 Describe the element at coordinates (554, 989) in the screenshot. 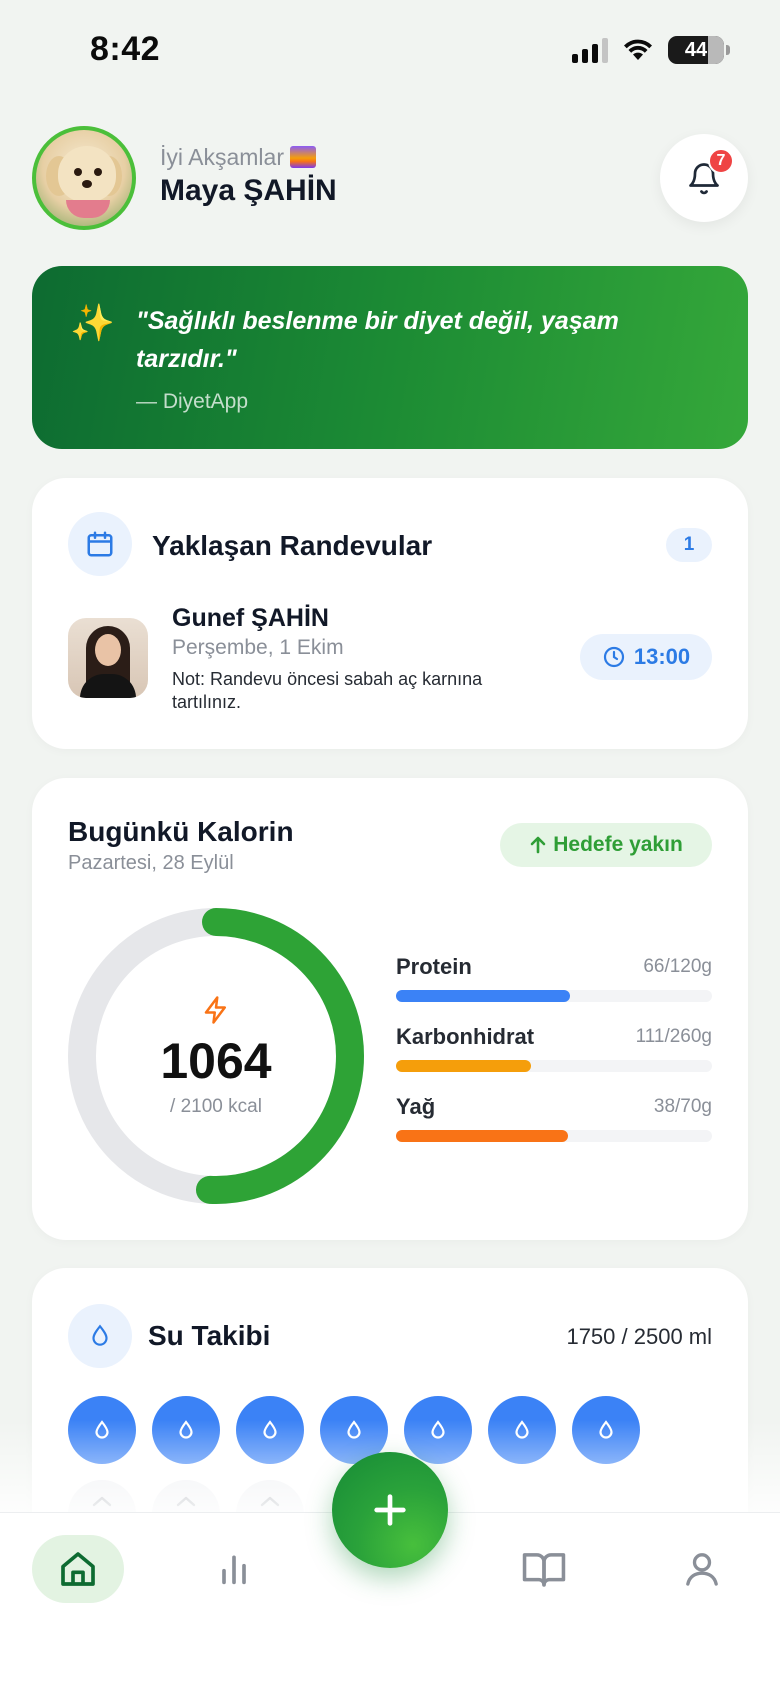

I see `macro-protein: Protein 66/120g` at that location.